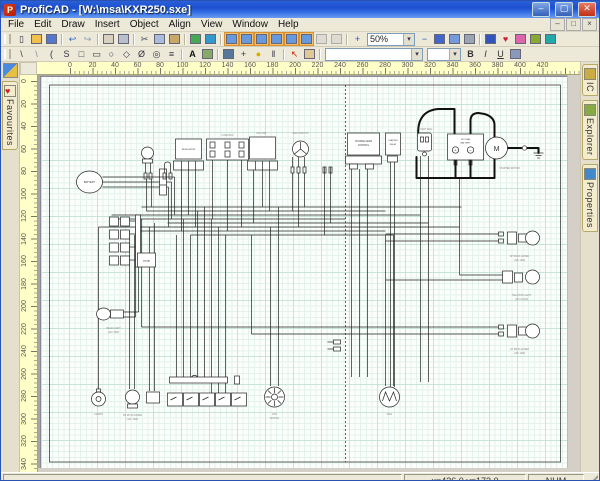 This screenshot has width=600, height=481. Describe the element at coordinates (425, 142) in the screenshot. I see `start-mag-symbol: START MAG` at that location.